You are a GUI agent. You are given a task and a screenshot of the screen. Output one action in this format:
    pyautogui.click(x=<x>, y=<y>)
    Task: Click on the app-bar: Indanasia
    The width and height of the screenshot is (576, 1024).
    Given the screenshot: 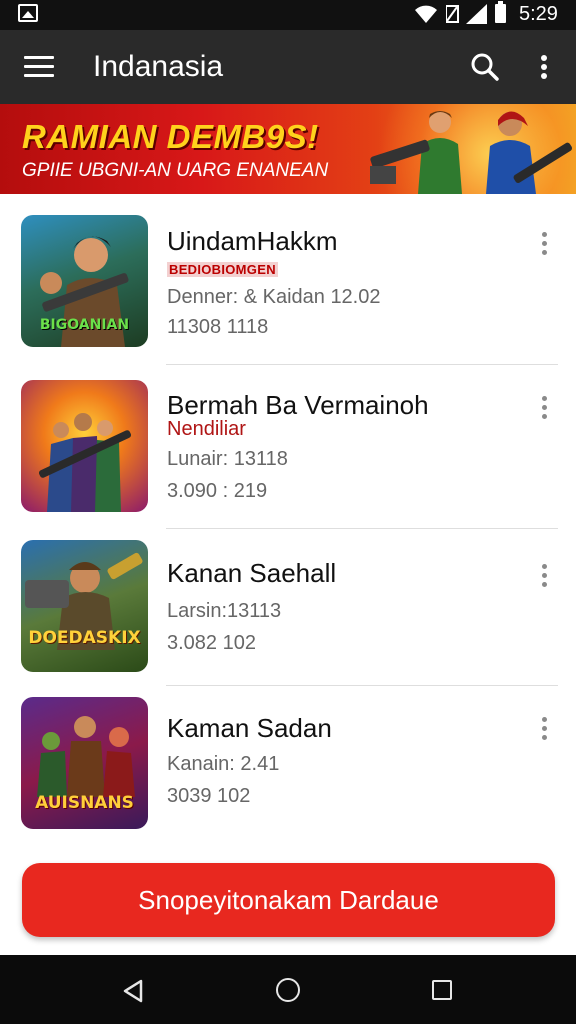 What is the action you would take?
    pyautogui.click(x=288, y=67)
    